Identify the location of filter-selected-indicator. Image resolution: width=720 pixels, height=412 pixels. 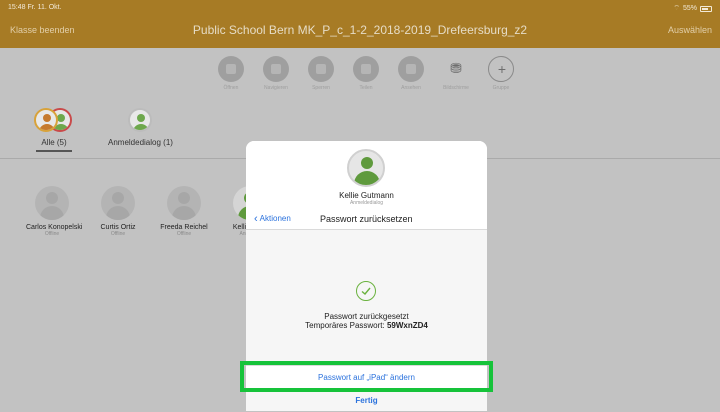
(54, 151).